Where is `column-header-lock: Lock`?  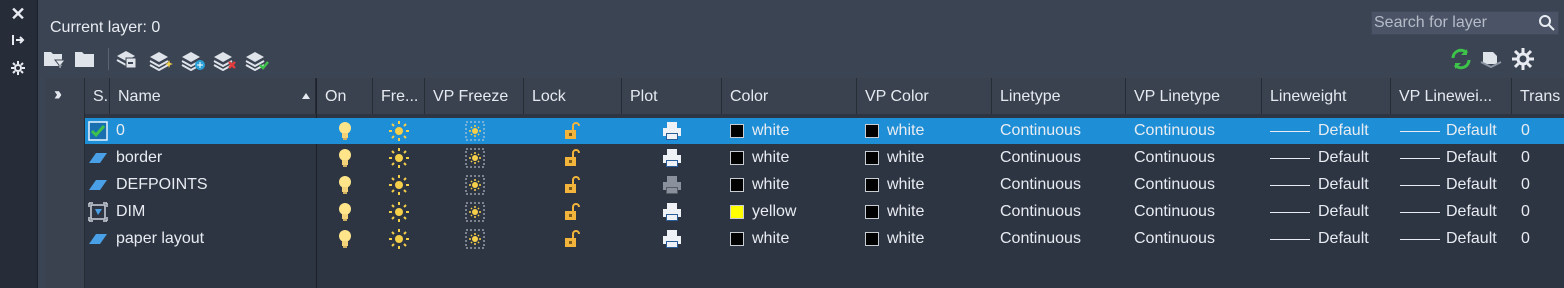
column-header-lock: Lock is located at coordinates (573, 96).